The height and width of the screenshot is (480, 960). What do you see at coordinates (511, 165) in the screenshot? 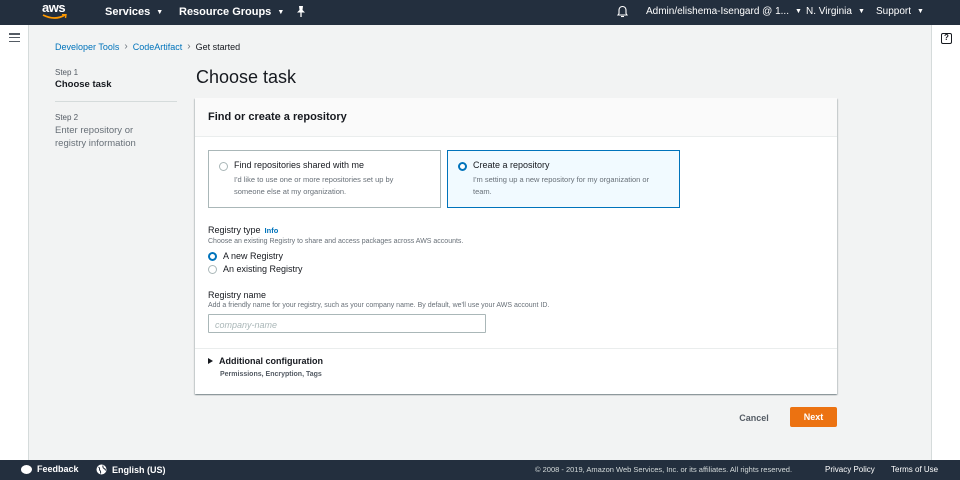
I see `tile-label: Create a repository` at bounding box center [511, 165].